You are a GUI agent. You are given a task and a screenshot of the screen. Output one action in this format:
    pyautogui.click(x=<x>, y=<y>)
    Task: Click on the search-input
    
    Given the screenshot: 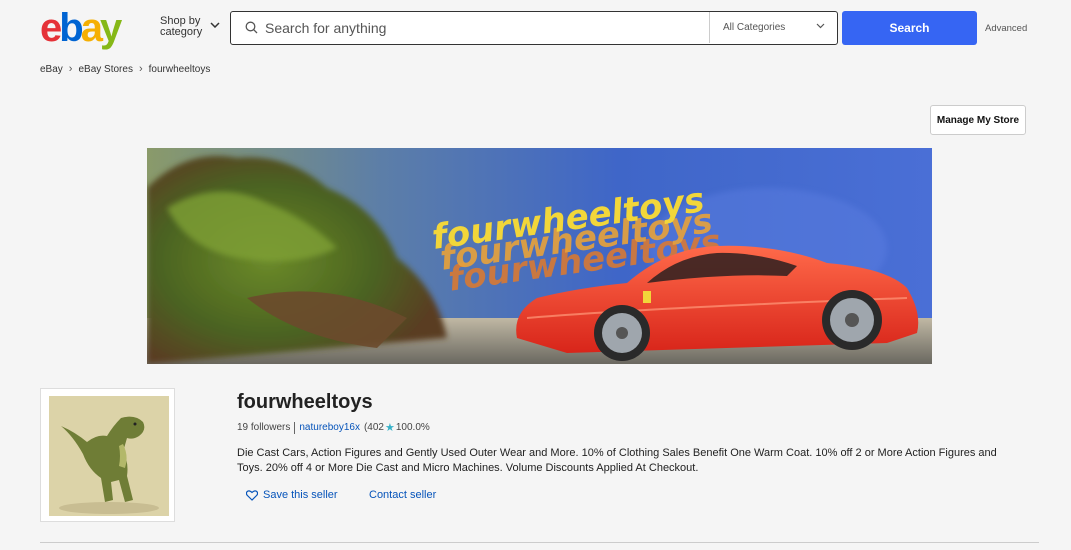 What is the action you would take?
    pyautogui.click(x=485, y=28)
    